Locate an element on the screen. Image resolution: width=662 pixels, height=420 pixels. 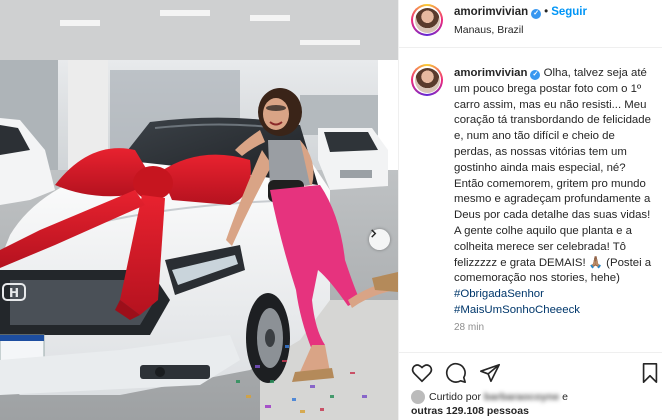
header-user-line: amorimvivian ✓ • Seguir is located at coordinates (520, 12).